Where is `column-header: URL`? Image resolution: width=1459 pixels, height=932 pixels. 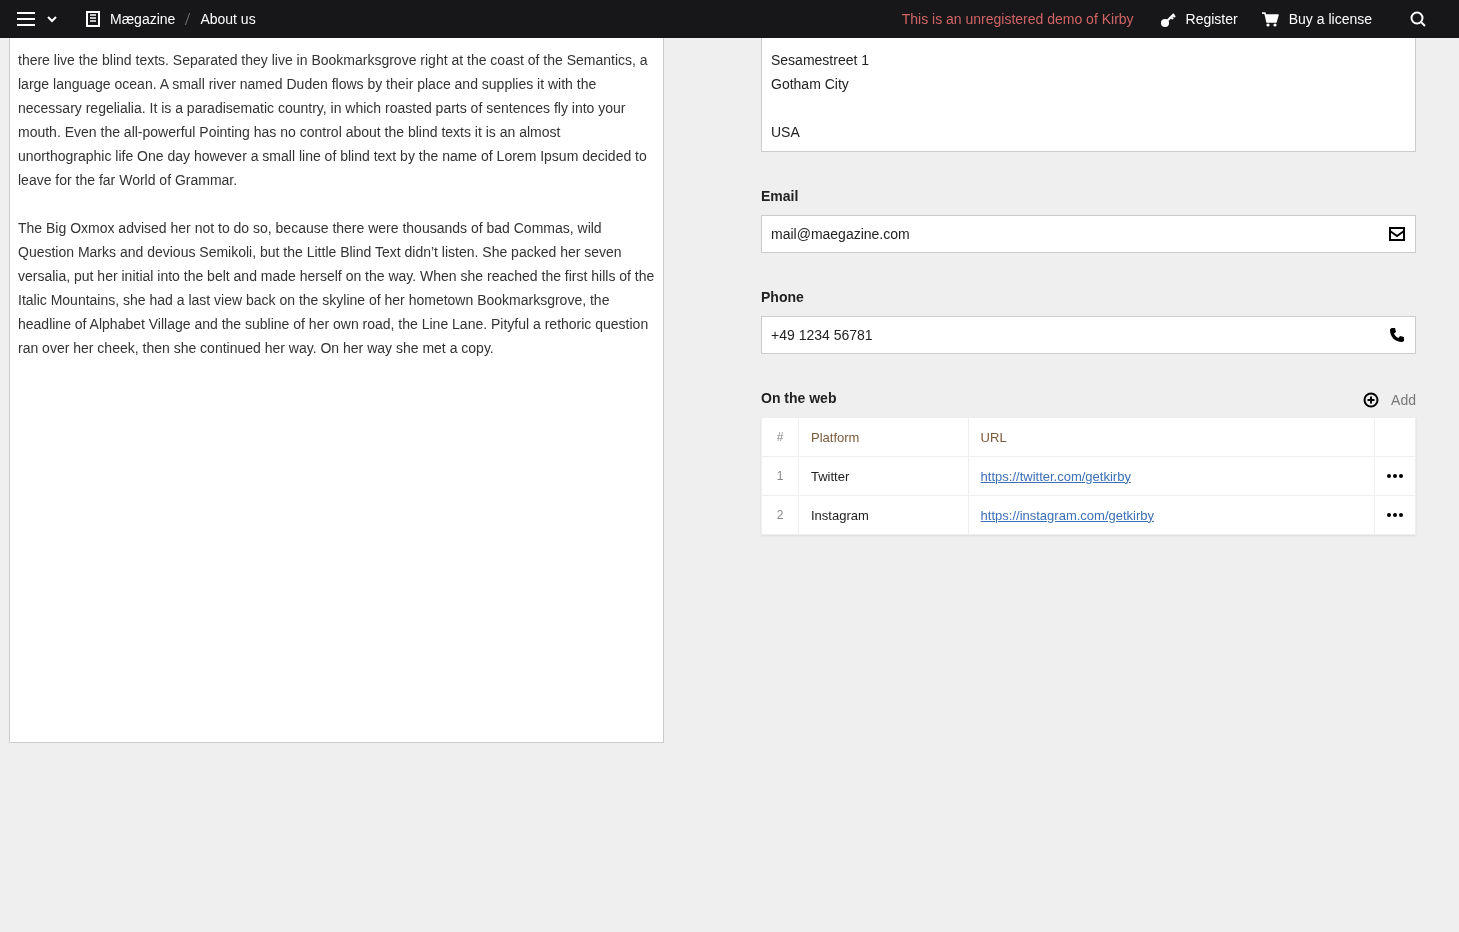
column-header: URL is located at coordinates (1171, 437).